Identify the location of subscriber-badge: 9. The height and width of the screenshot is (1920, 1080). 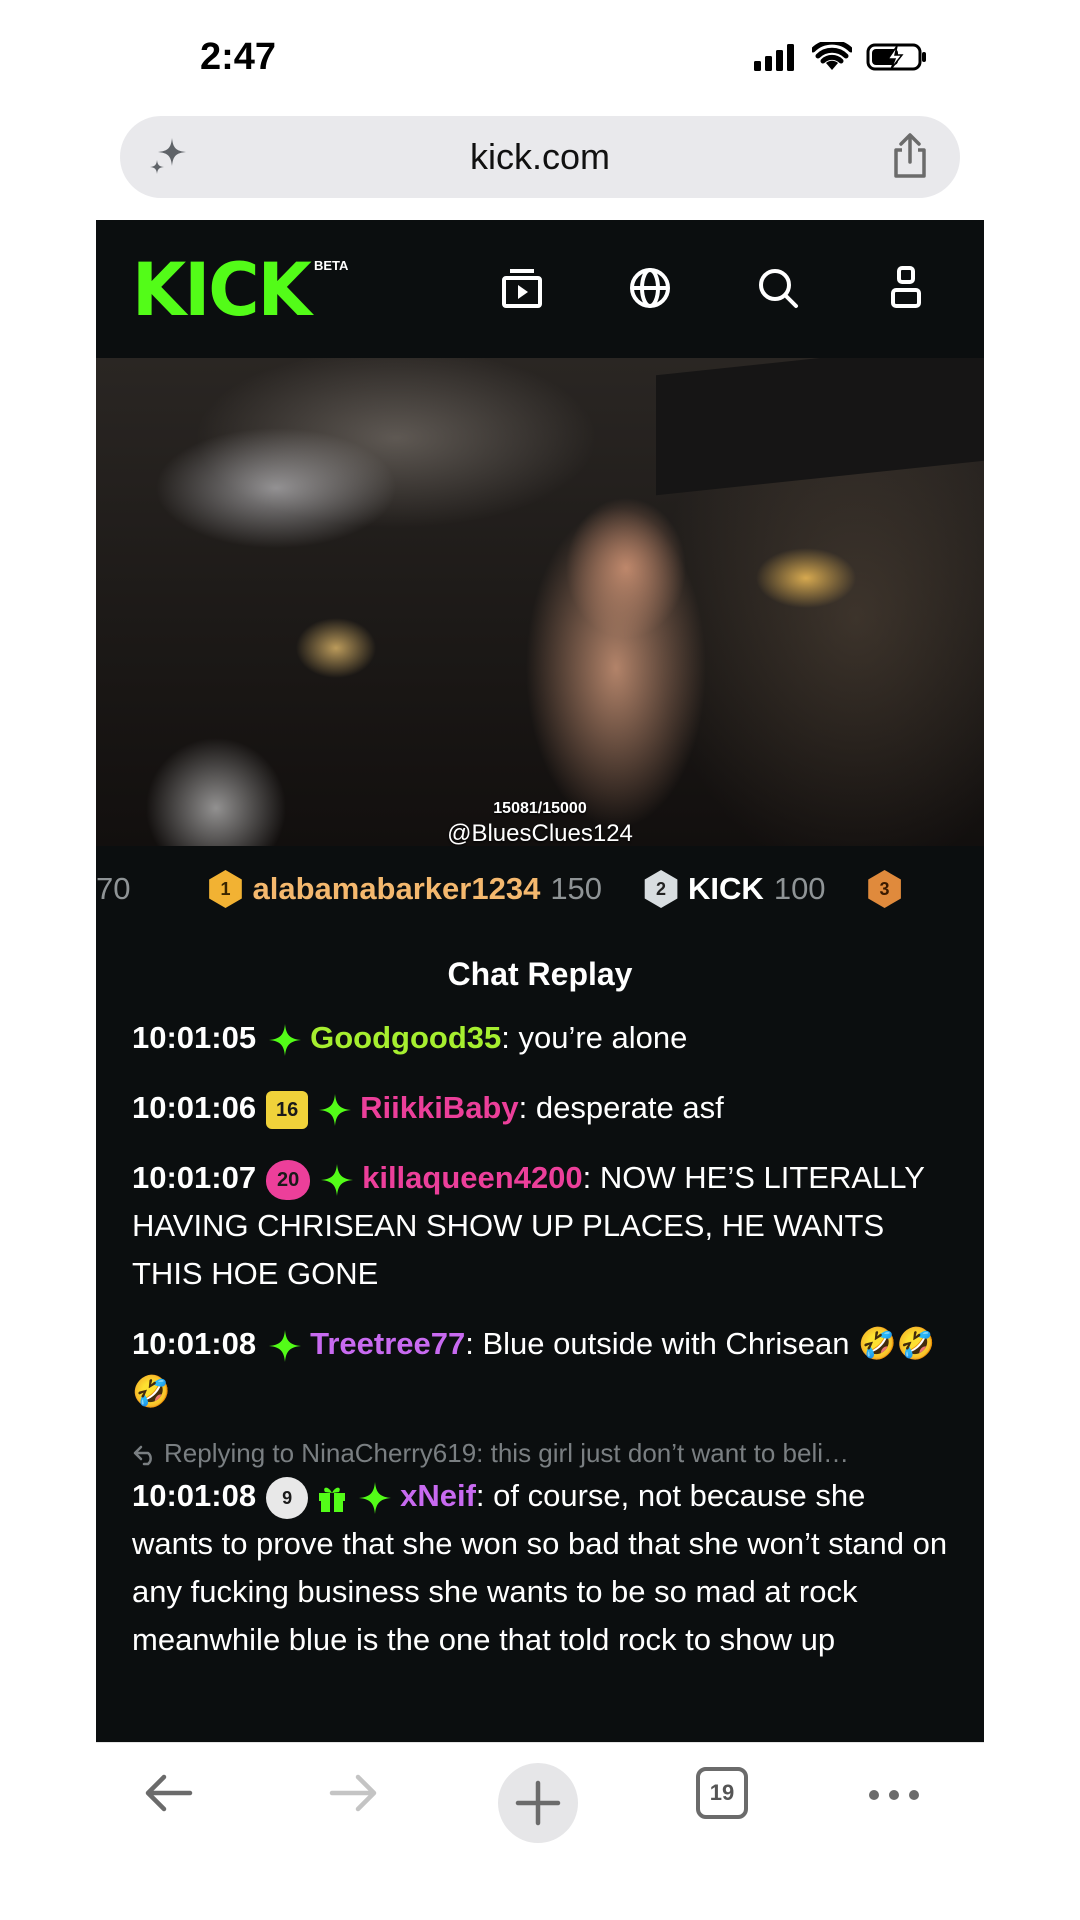
(287, 1497).